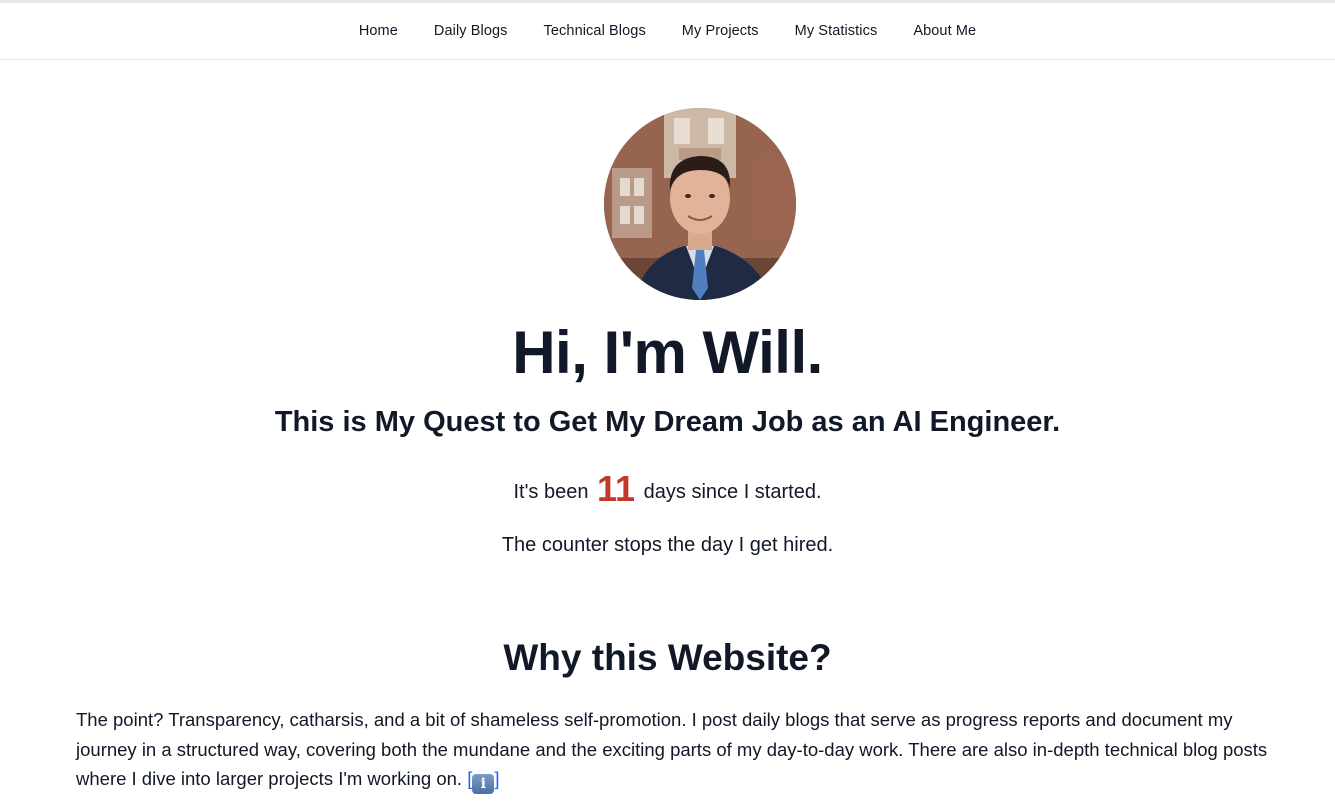  What do you see at coordinates (732, 492) in the screenshot?
I see `counter-suffix: days since I started.` at bounding box center [732, 492].